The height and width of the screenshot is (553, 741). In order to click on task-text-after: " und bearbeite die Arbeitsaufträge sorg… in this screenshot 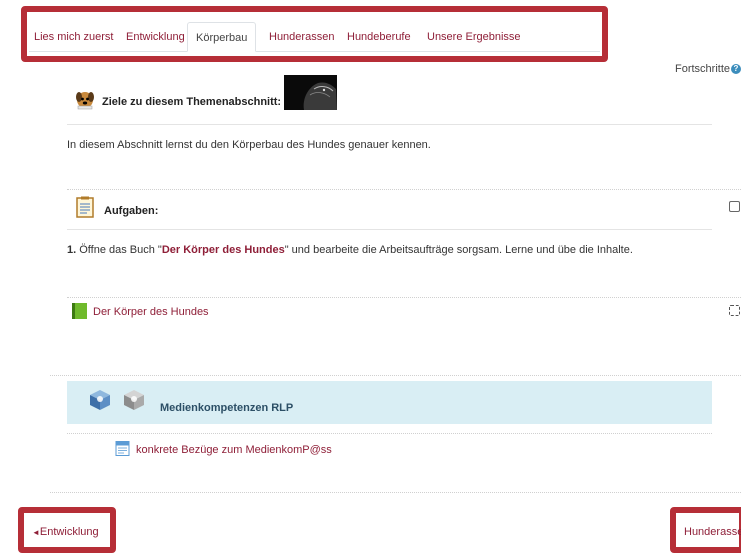, I will do `click(458, 250)`.